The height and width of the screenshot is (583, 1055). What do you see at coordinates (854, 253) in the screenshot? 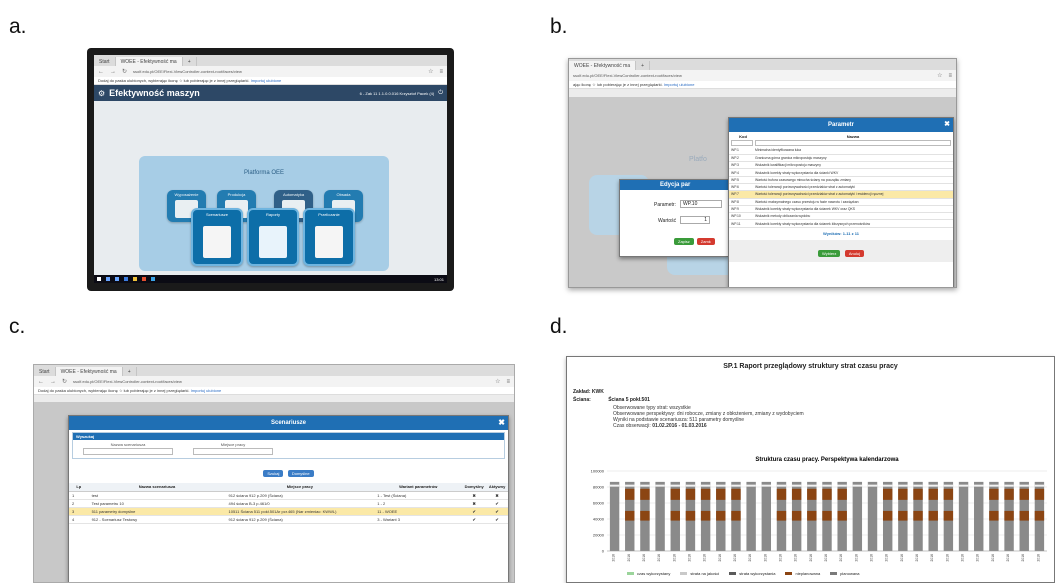
I see `cancel-button: Anuluj` at bounding box center [854, 253].